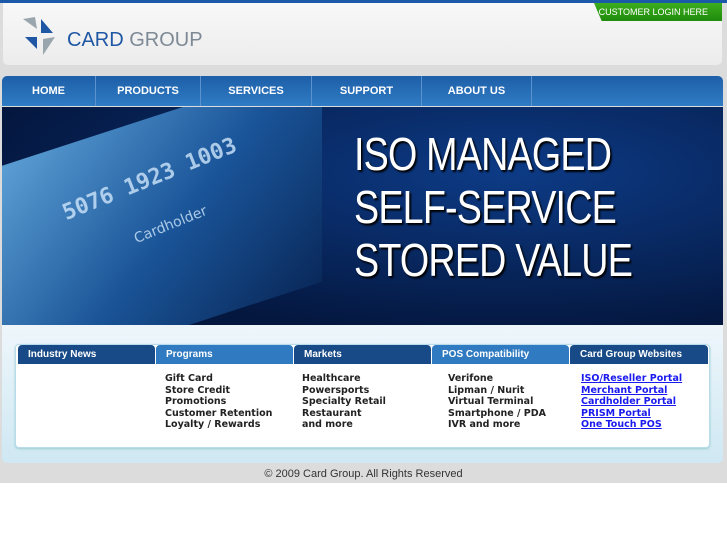 Image resolution: width=727 pixels, height=545 pixels. Describe the element at coordinates (485, 207) in the screenshot. I see `hero-line: SELF-SERVICE` at that location.